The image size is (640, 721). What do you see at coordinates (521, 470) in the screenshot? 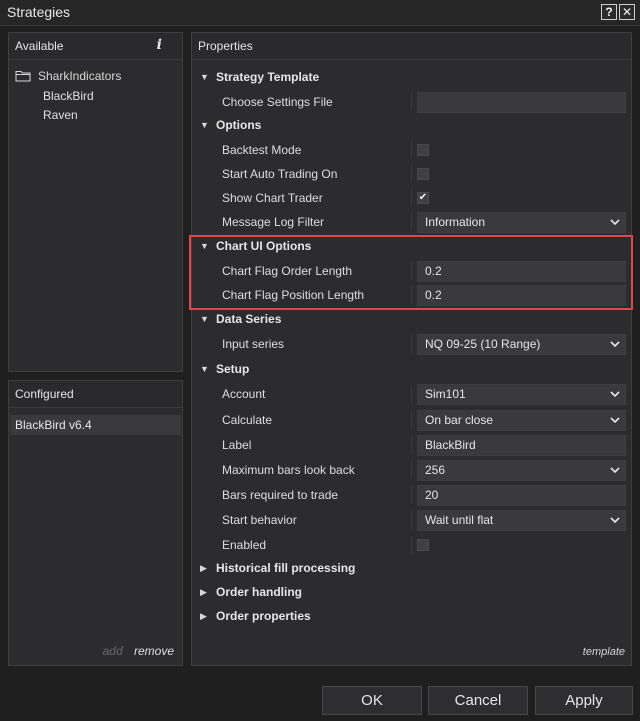
I see `max-bars-look-back-select: 256` at bounding box center [521, 470].